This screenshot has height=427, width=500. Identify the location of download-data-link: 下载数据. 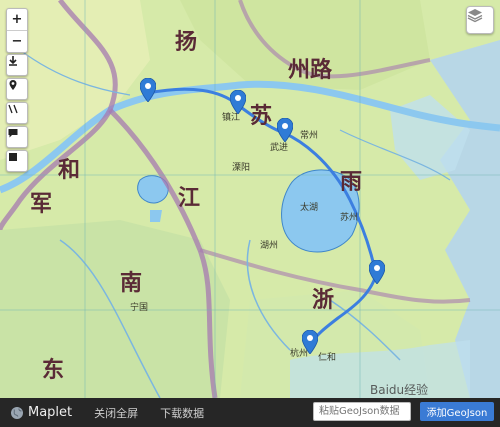
(182, 413).